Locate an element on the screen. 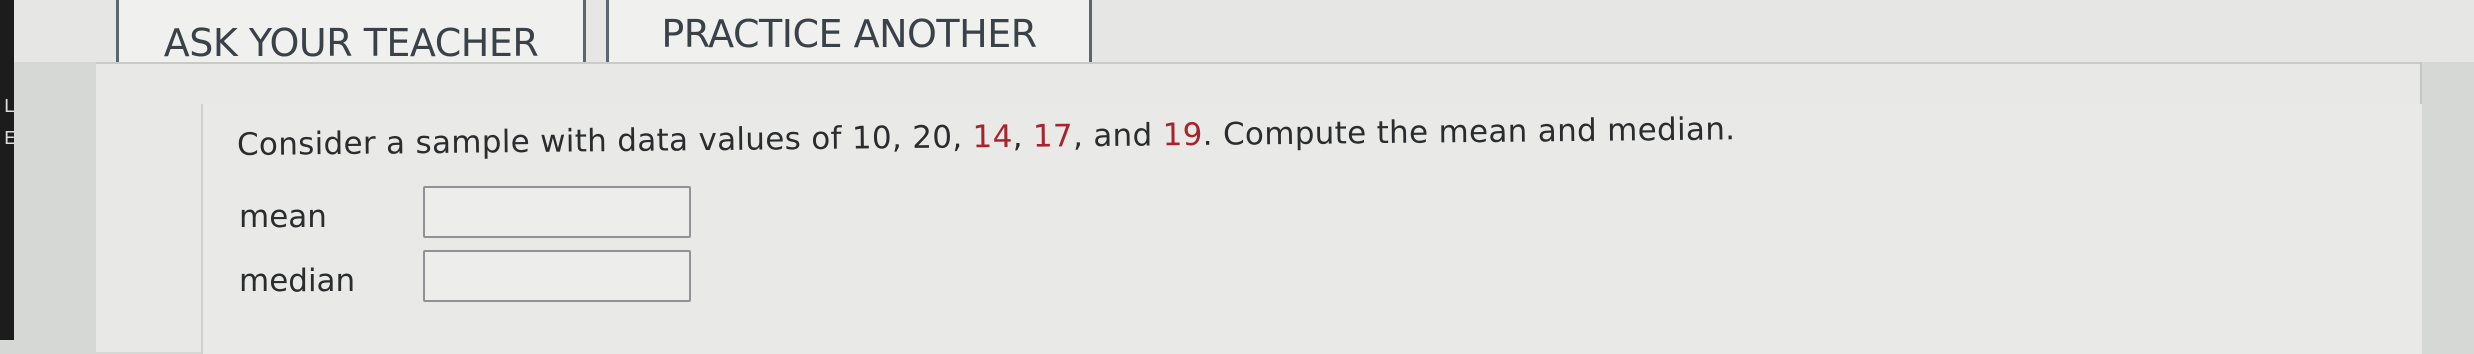  mean-input is located at coordinates (557, 212).